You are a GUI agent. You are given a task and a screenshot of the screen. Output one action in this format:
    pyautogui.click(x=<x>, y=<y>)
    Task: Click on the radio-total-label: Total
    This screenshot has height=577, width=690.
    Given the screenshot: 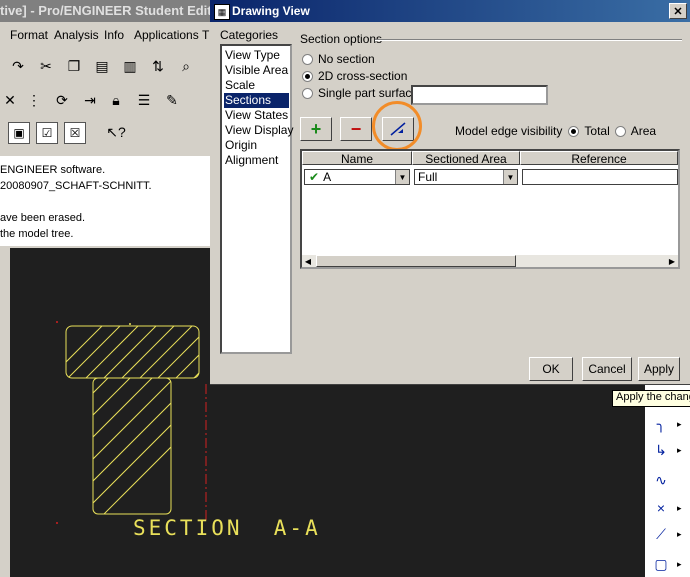 What is the action you would take?
    pyautogui.click(x=597, y=131)
    